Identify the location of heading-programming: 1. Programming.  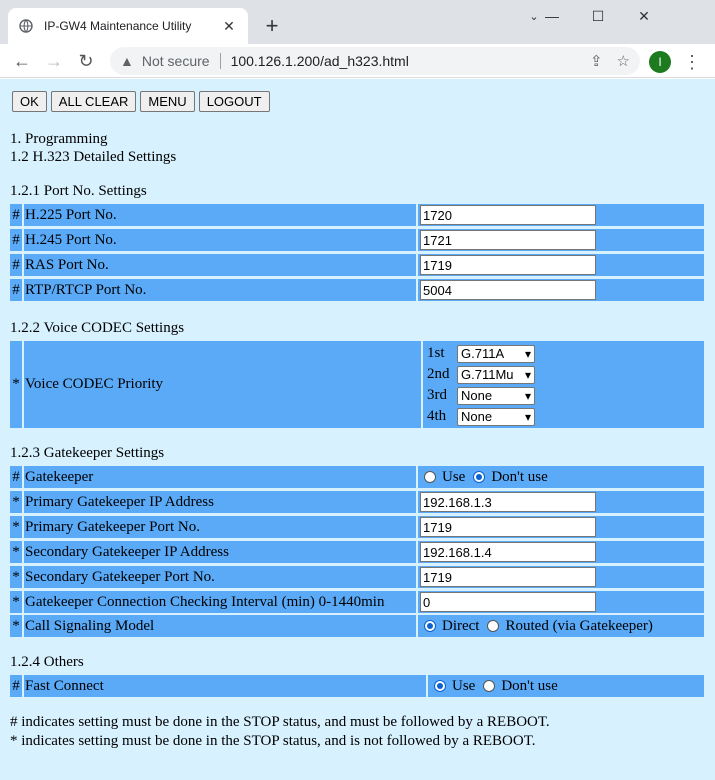
(59, 139).